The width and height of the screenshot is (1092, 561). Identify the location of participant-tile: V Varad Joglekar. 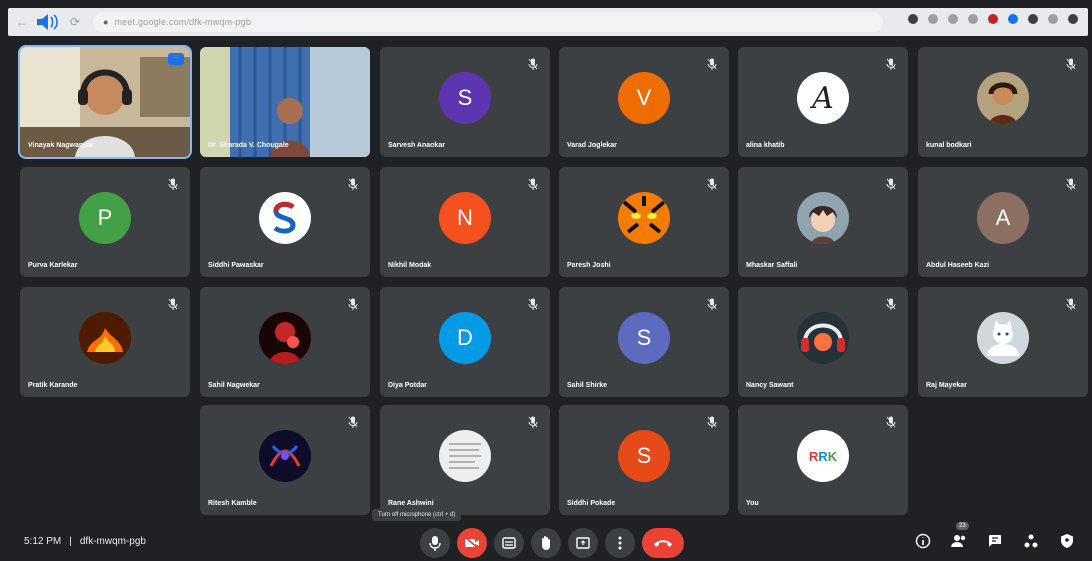
(644, 102).